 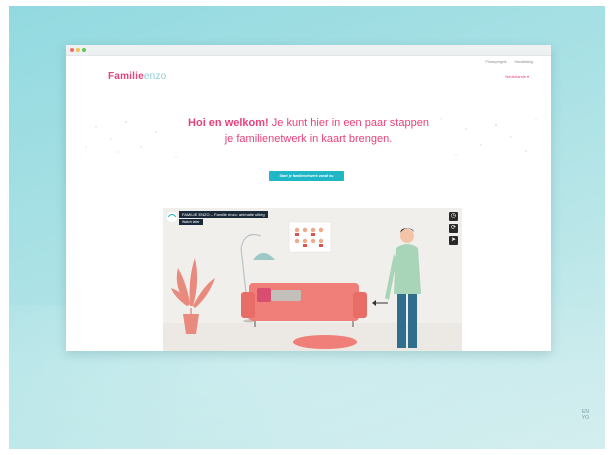 What do you see at coordinates (155, 76) in the screenshot?
I see `logo-secondary: enzo` at bounding box center [155, 76].